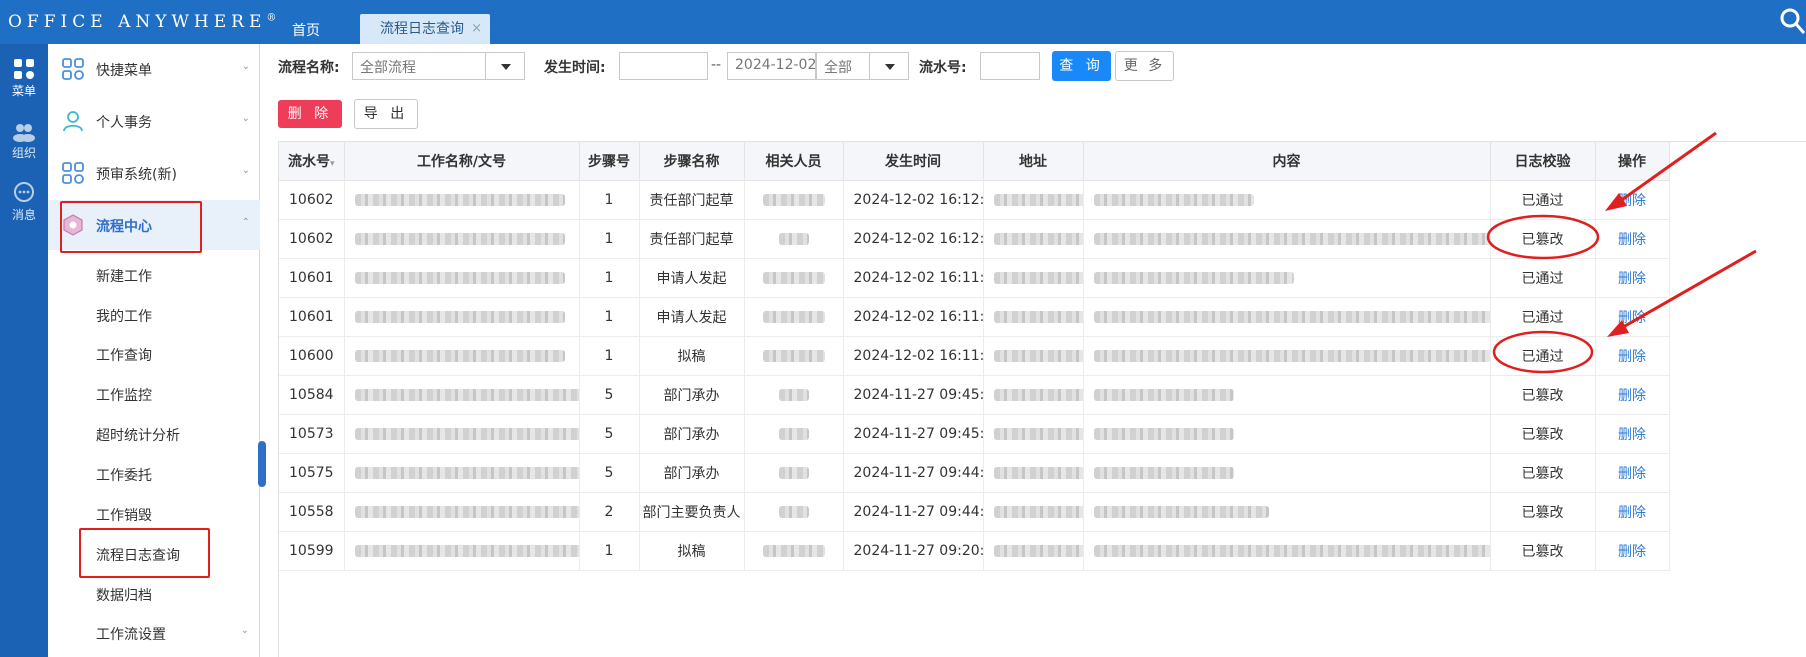  Describe the element at coordinates (124, 358) in the screenshot. I see `sidebar-item-work-query: 工作查询` at that location.